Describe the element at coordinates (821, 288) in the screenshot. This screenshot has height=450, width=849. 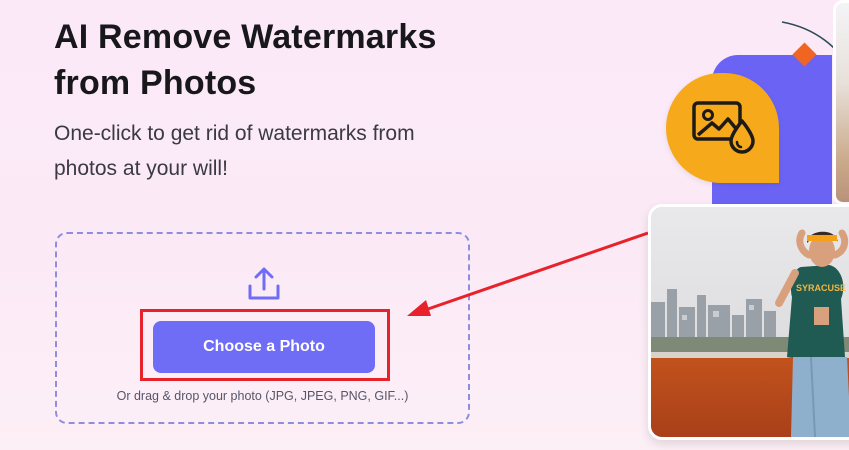
I see `shirt-text: SYRACUSE` at that location.